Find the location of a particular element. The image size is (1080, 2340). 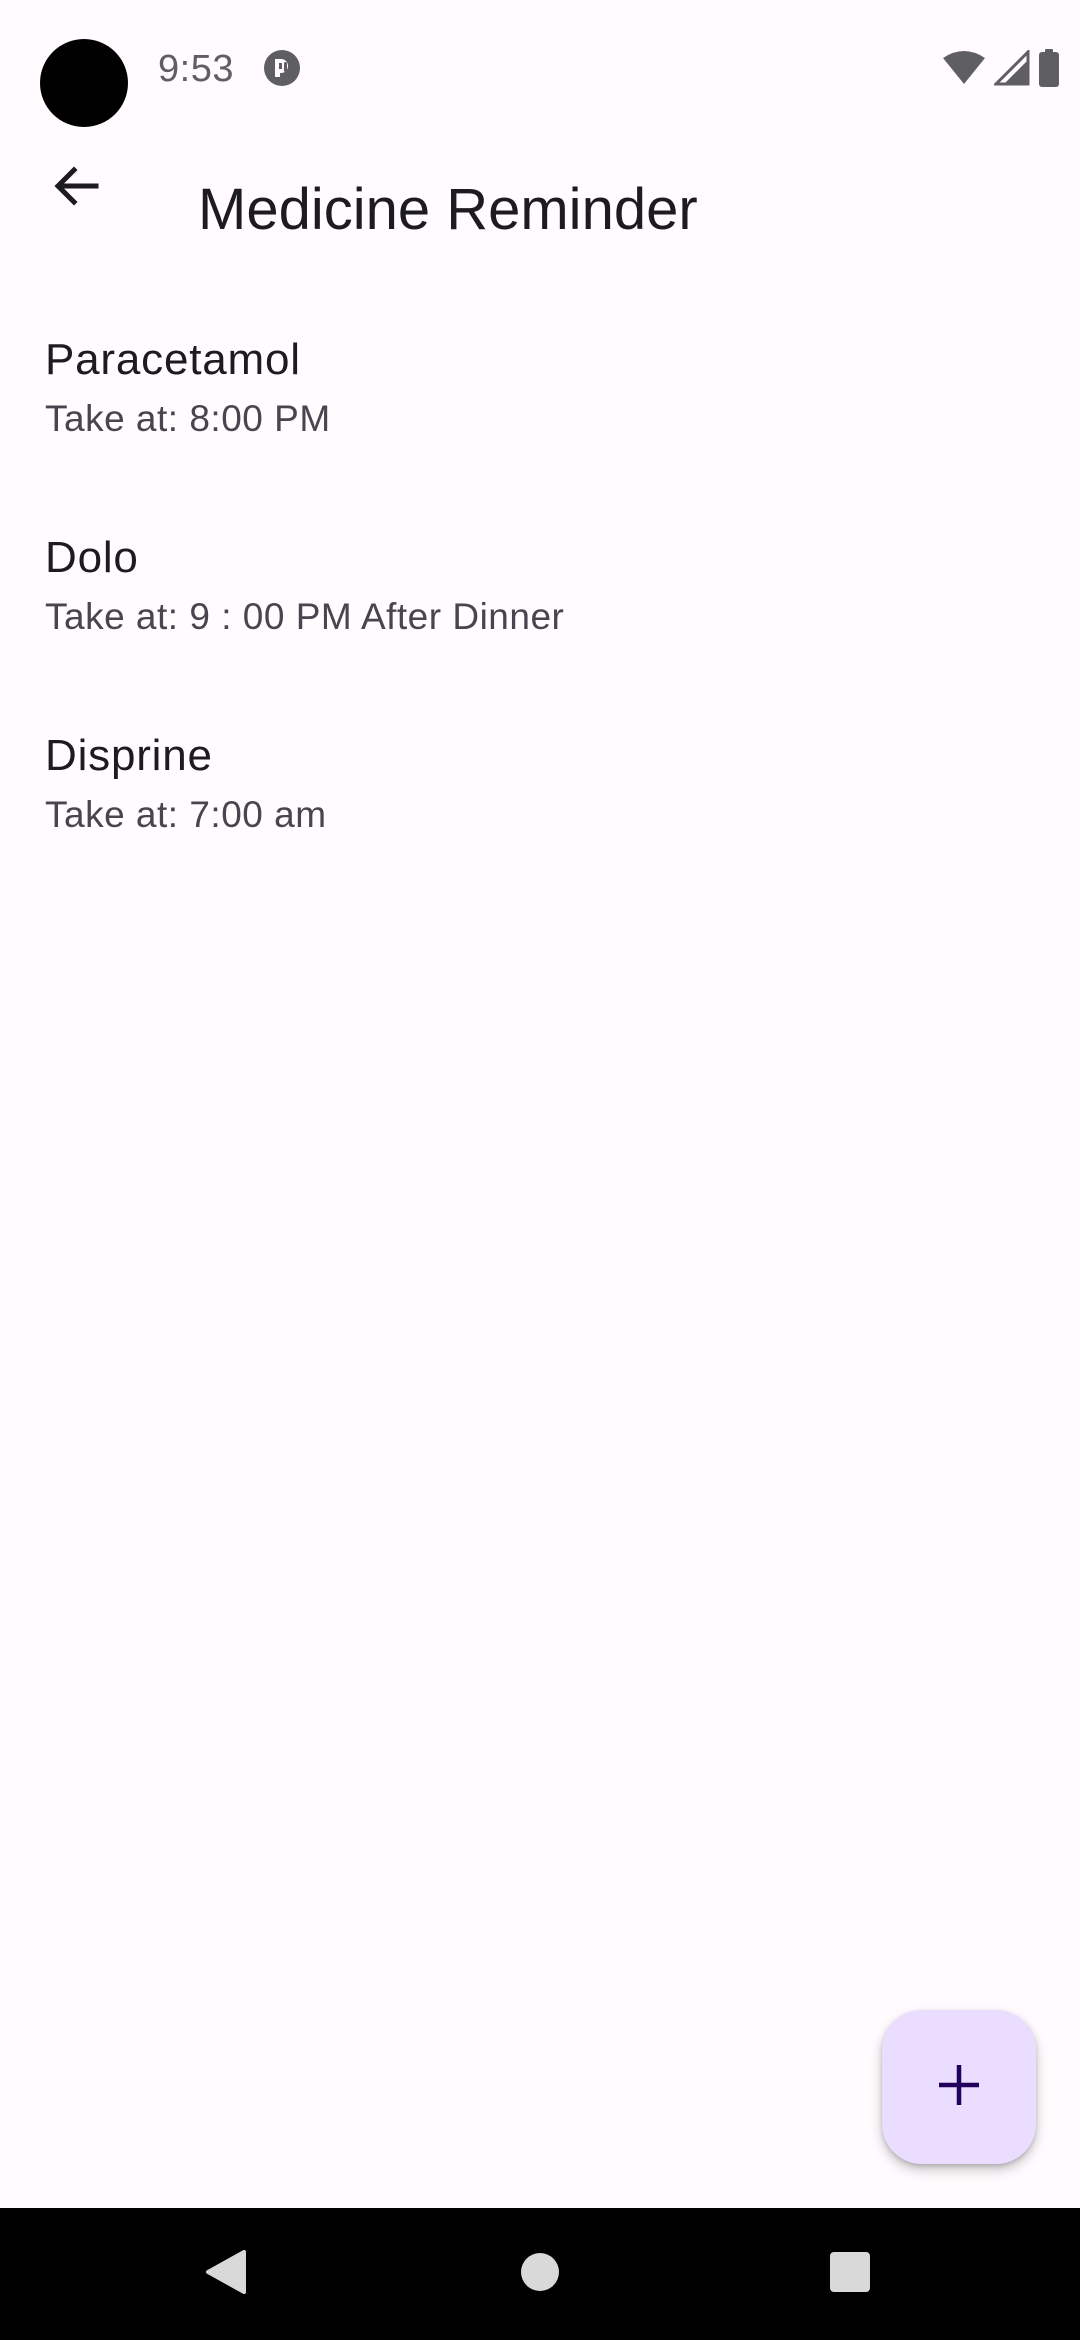

cellular-signal-icon is located at coordinates (1012, 68).